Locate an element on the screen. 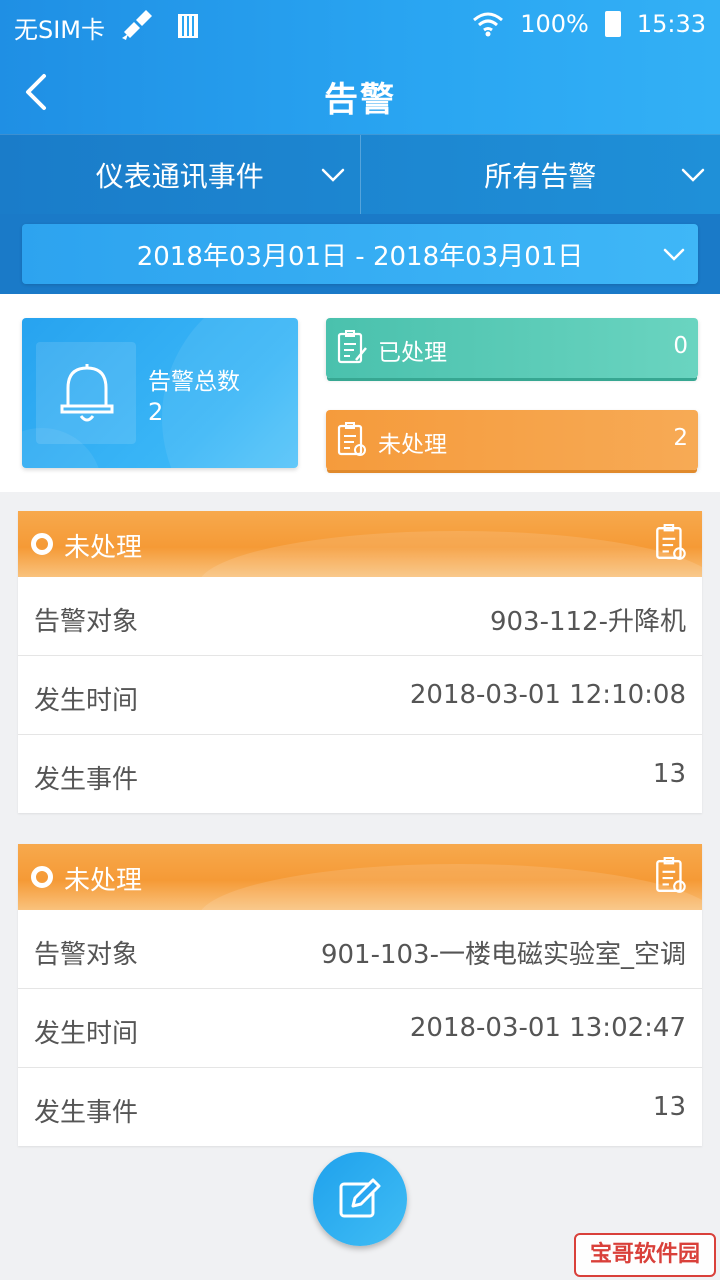  total-alarms-value: 2 is located at coordinates (156, 412).